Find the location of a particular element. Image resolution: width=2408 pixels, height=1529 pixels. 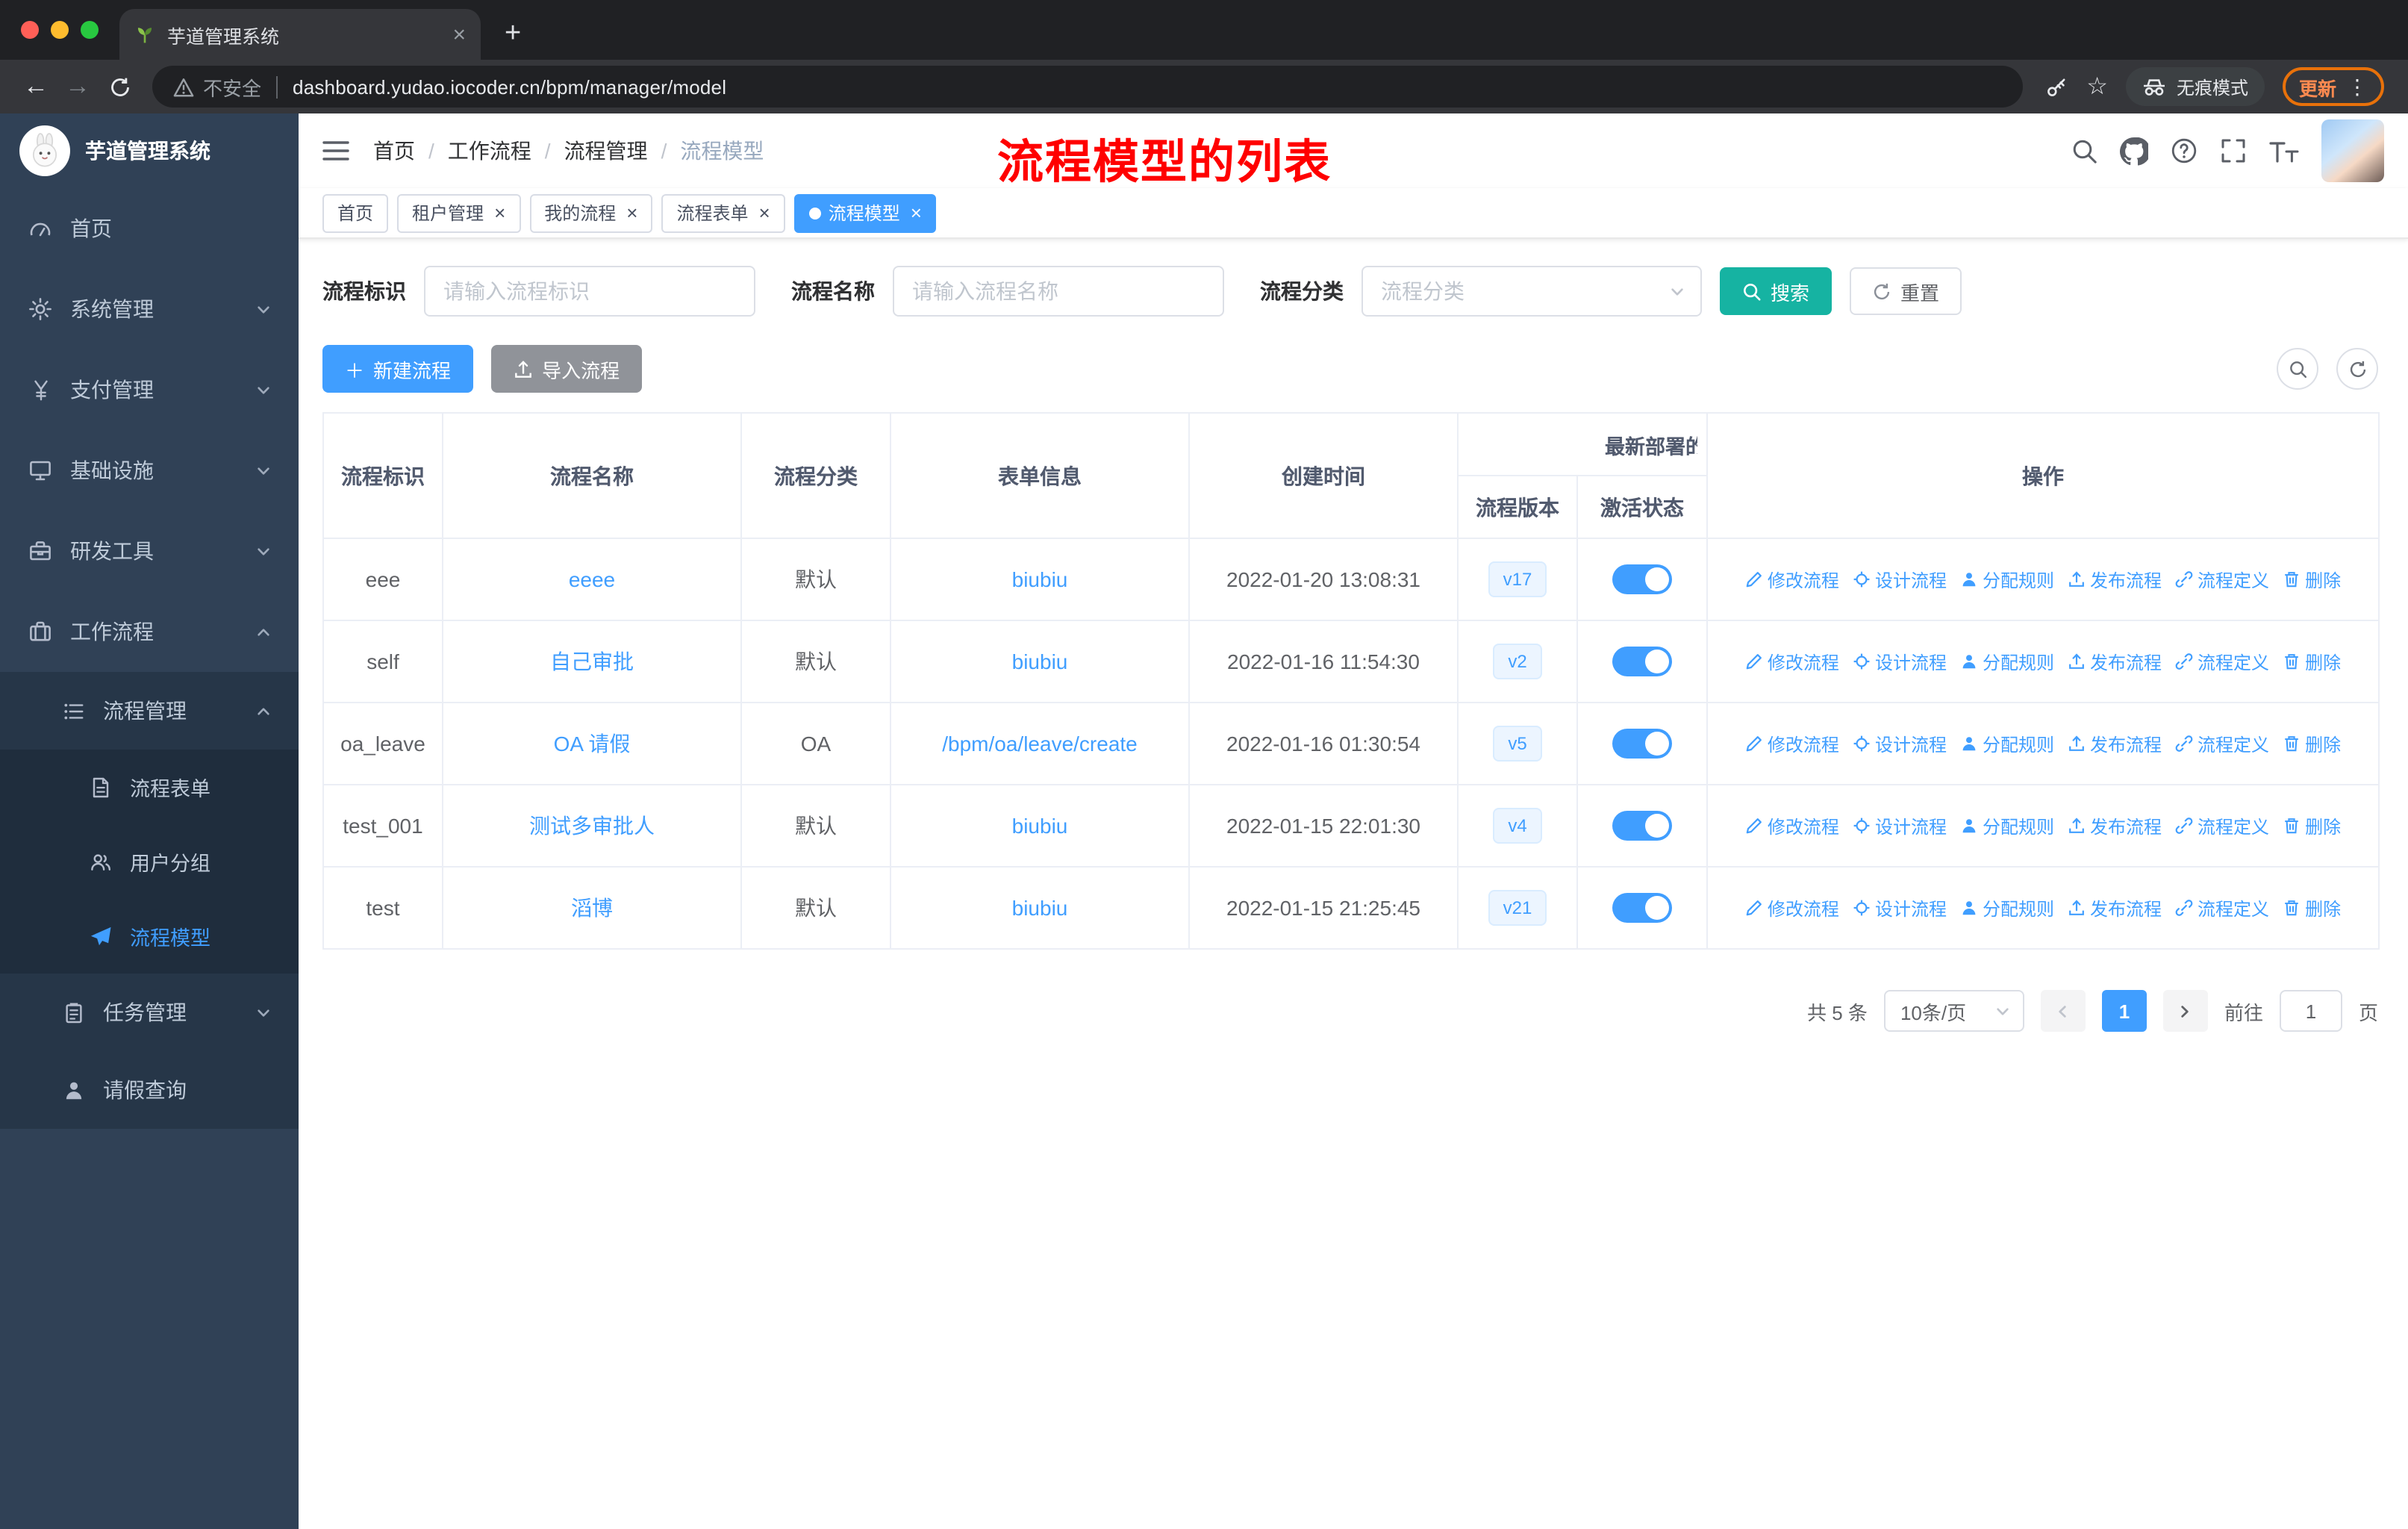

window-close-button is located at coordinates (30, 30).